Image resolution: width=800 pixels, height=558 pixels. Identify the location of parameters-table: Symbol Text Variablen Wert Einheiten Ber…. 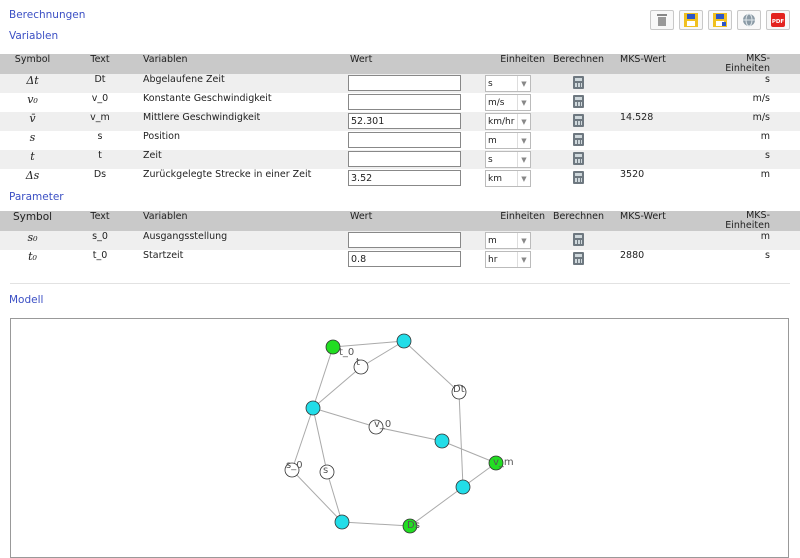
(400, 240).